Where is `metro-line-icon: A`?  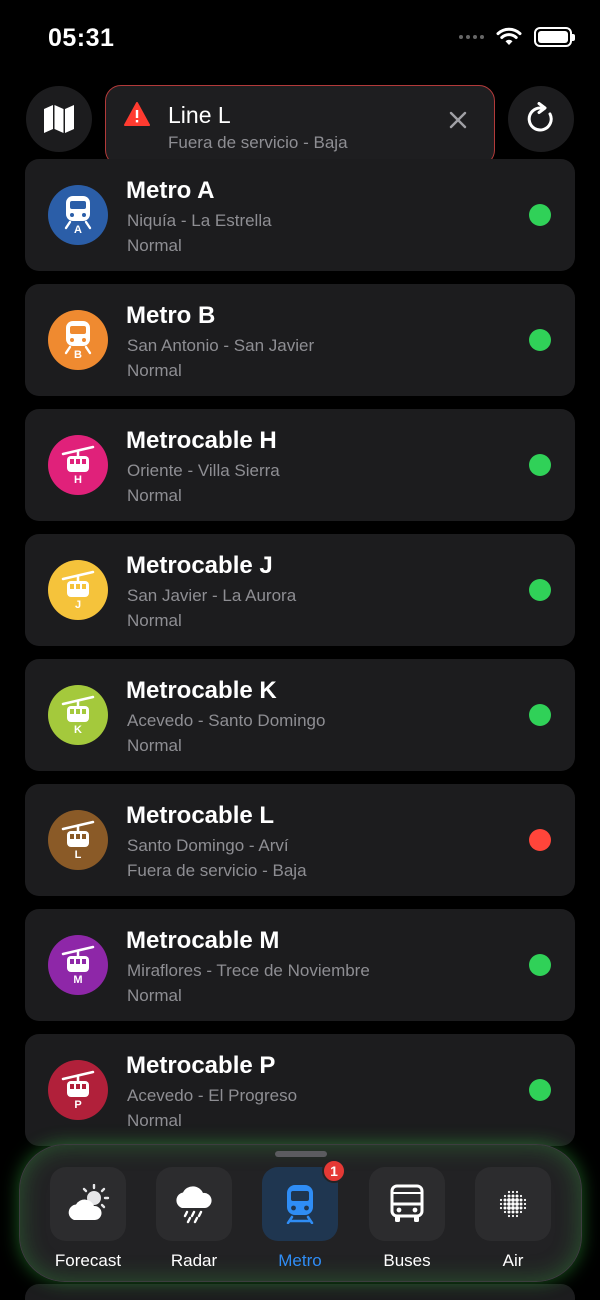 metro-line-icon: A is located at coordinates (78, 215).